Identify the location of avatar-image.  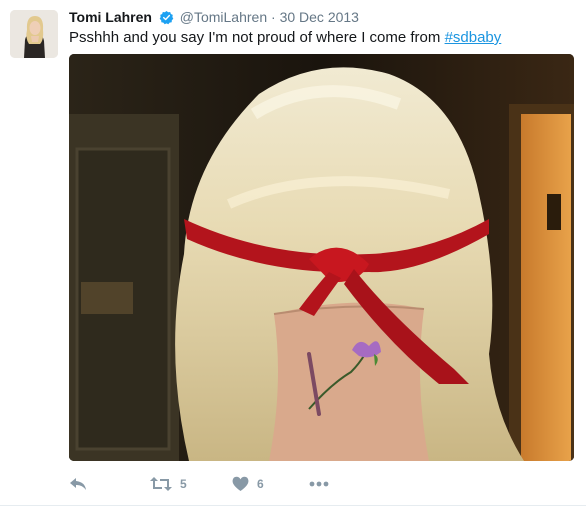
(34, 34).